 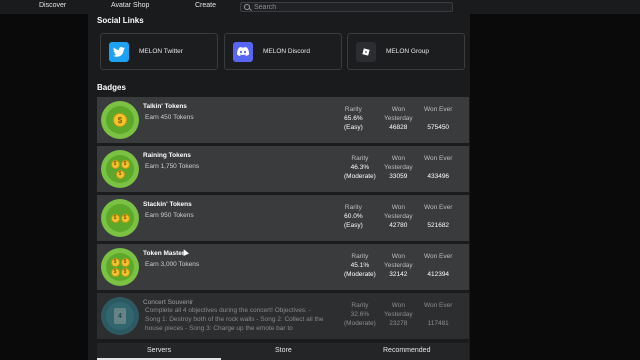 I want to click on social-link-label: MELON Twitter, so click(x=161, y=51).